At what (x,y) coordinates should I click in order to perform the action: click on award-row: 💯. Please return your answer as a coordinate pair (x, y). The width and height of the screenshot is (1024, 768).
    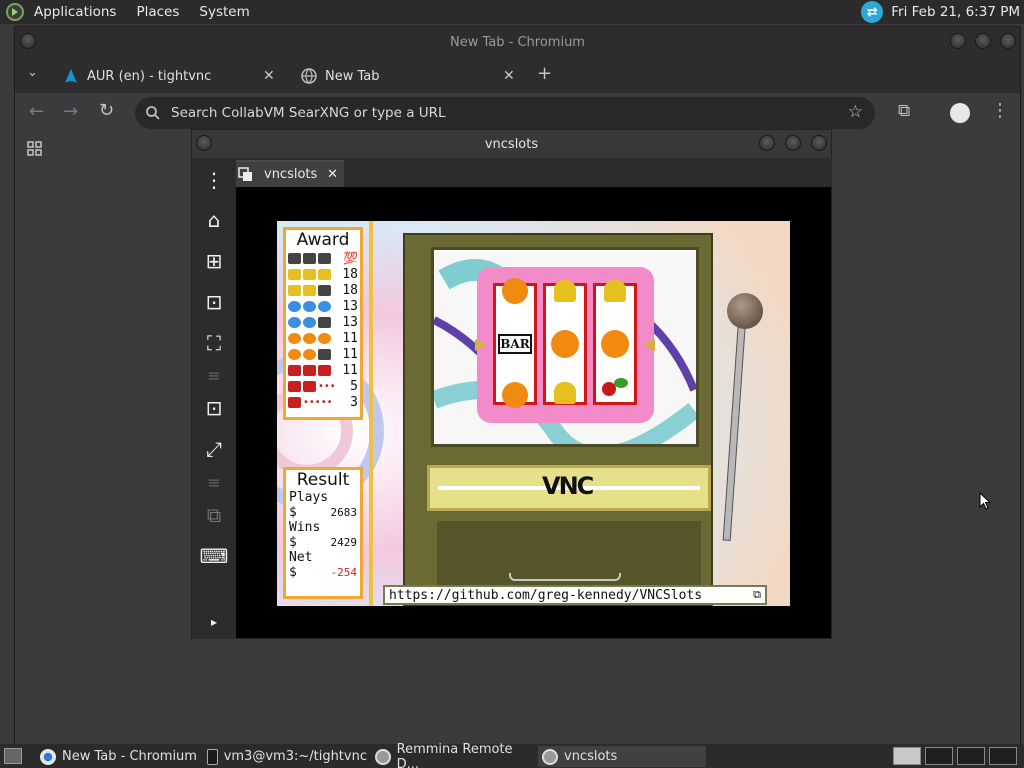
    Looking at the image, I should click on (323, 258).